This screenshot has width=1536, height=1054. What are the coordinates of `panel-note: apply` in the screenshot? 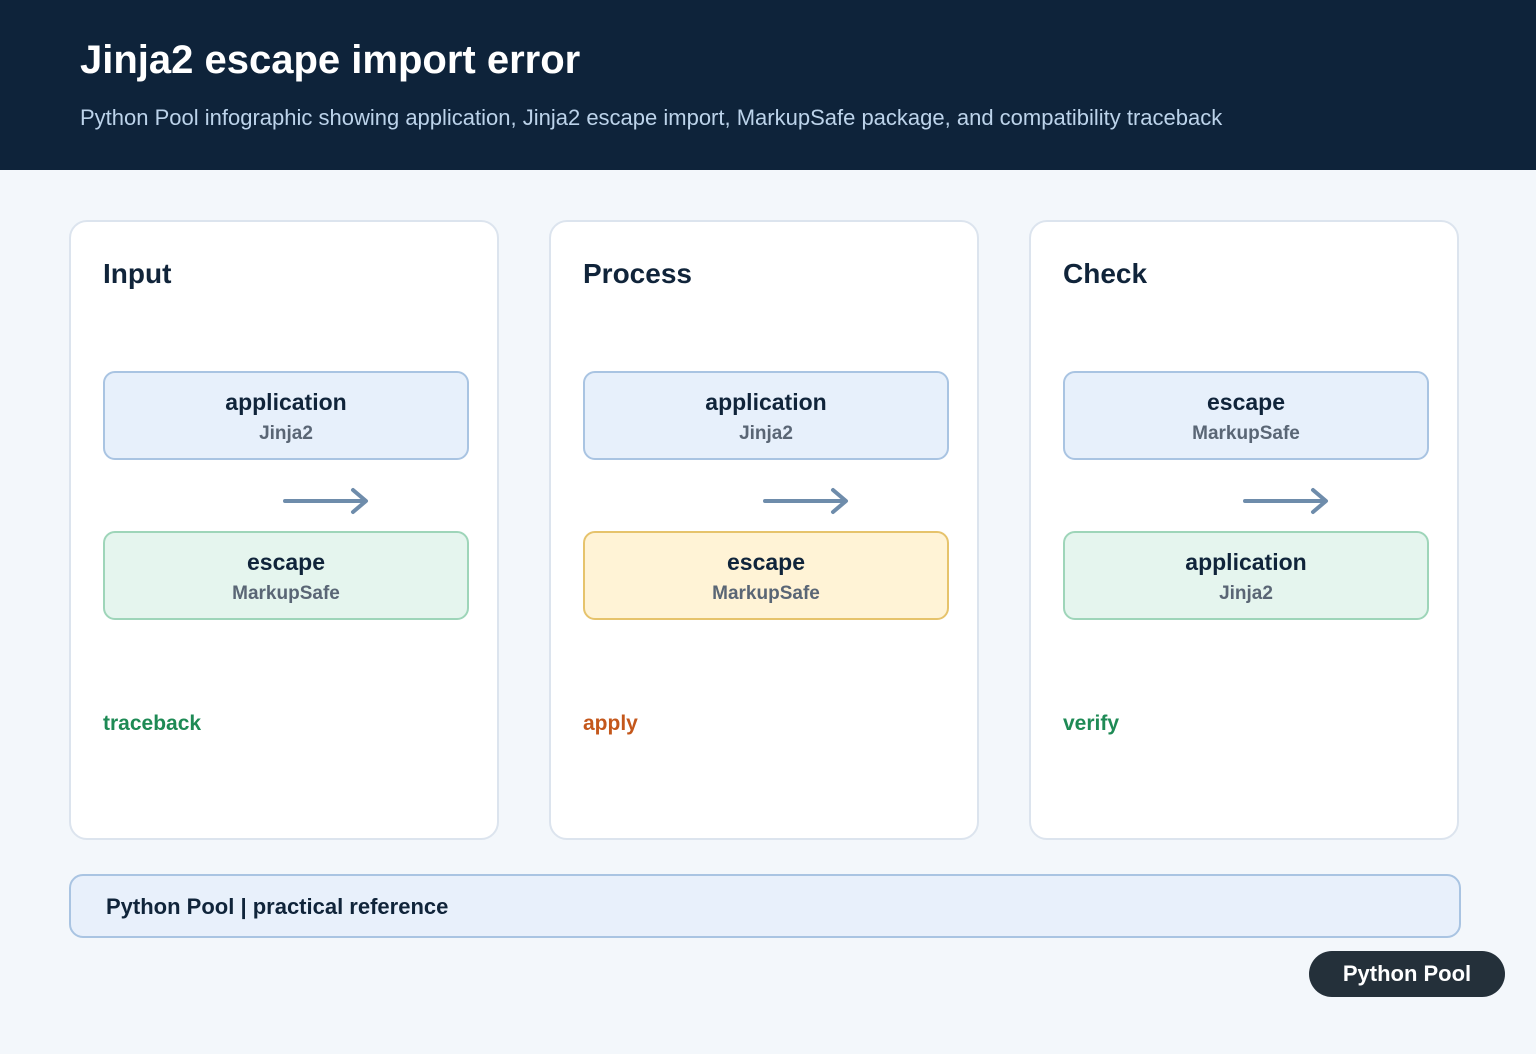 It's located at (610, 723).